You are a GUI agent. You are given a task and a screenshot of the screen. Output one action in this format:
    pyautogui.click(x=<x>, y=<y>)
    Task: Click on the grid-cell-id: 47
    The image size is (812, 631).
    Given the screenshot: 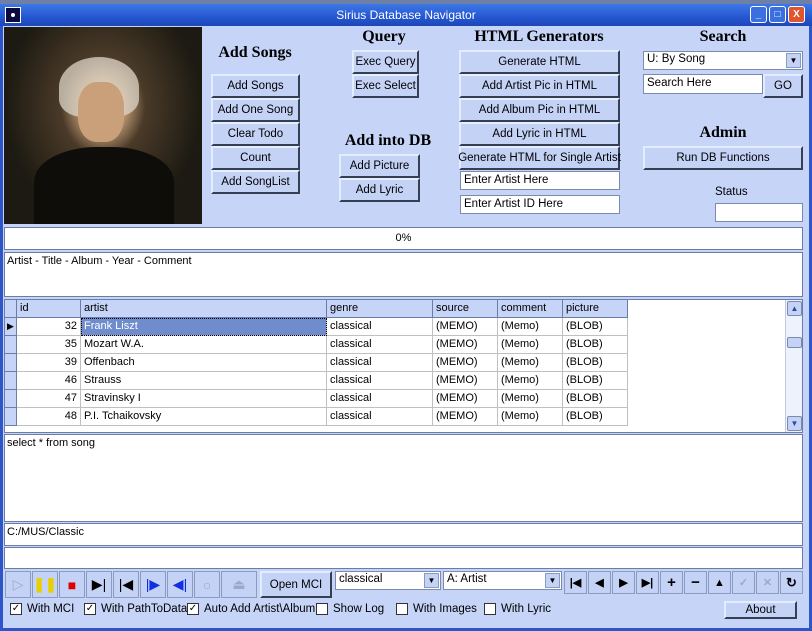 What is the action you would take?
    pyautogui.click(x=49, y=399)
    